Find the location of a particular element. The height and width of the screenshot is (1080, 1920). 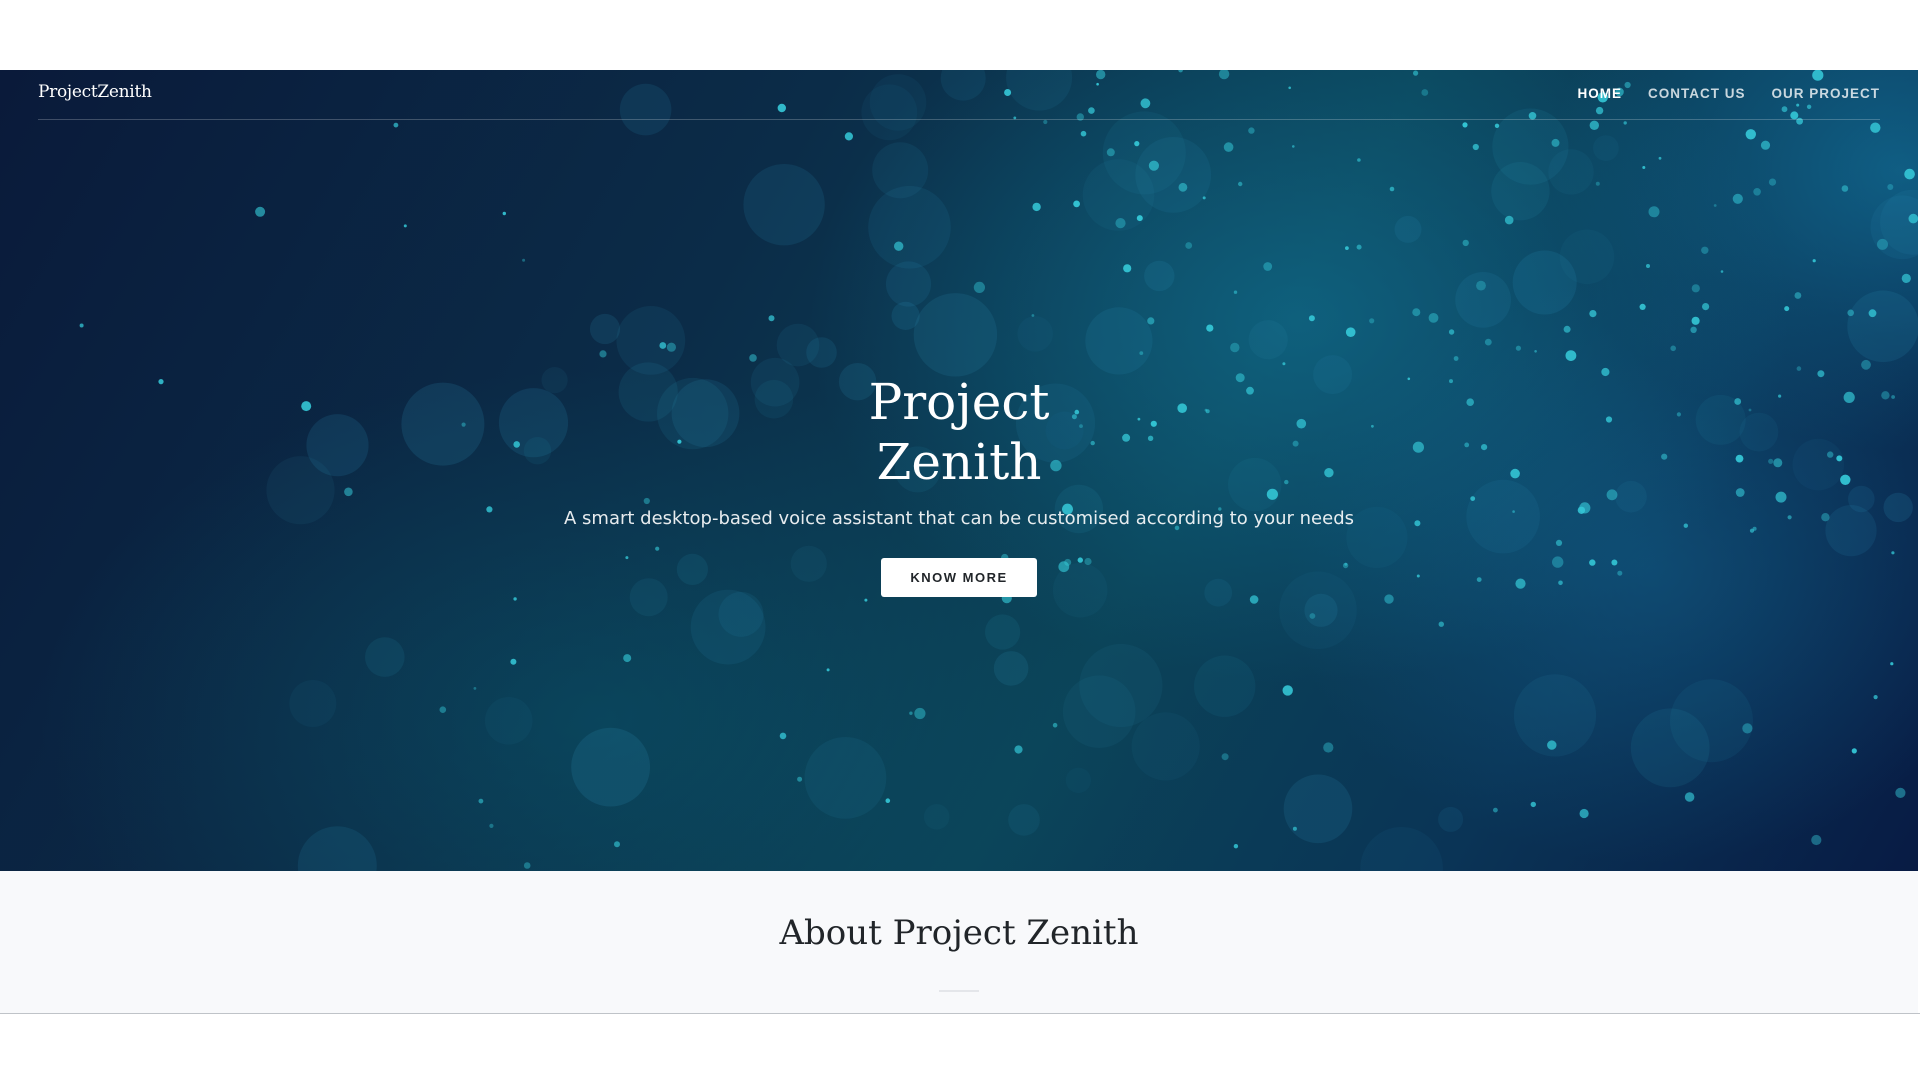

know-more-button: KNOW MORE is located at coordinates (959, 577).